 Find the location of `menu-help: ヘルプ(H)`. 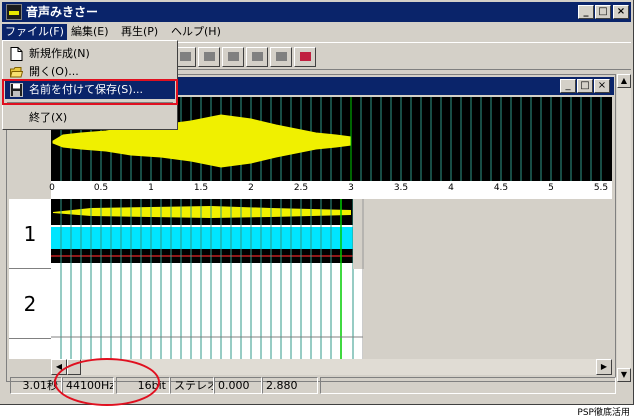

menu-help: ヘルプ(H) is located at coordinates (196, 32).